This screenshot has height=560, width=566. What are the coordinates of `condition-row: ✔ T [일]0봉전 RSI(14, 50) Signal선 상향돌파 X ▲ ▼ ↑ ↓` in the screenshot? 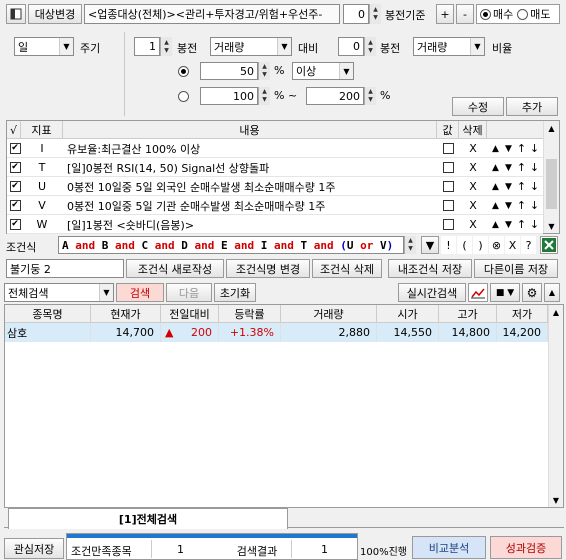 It's located at (275, 167).